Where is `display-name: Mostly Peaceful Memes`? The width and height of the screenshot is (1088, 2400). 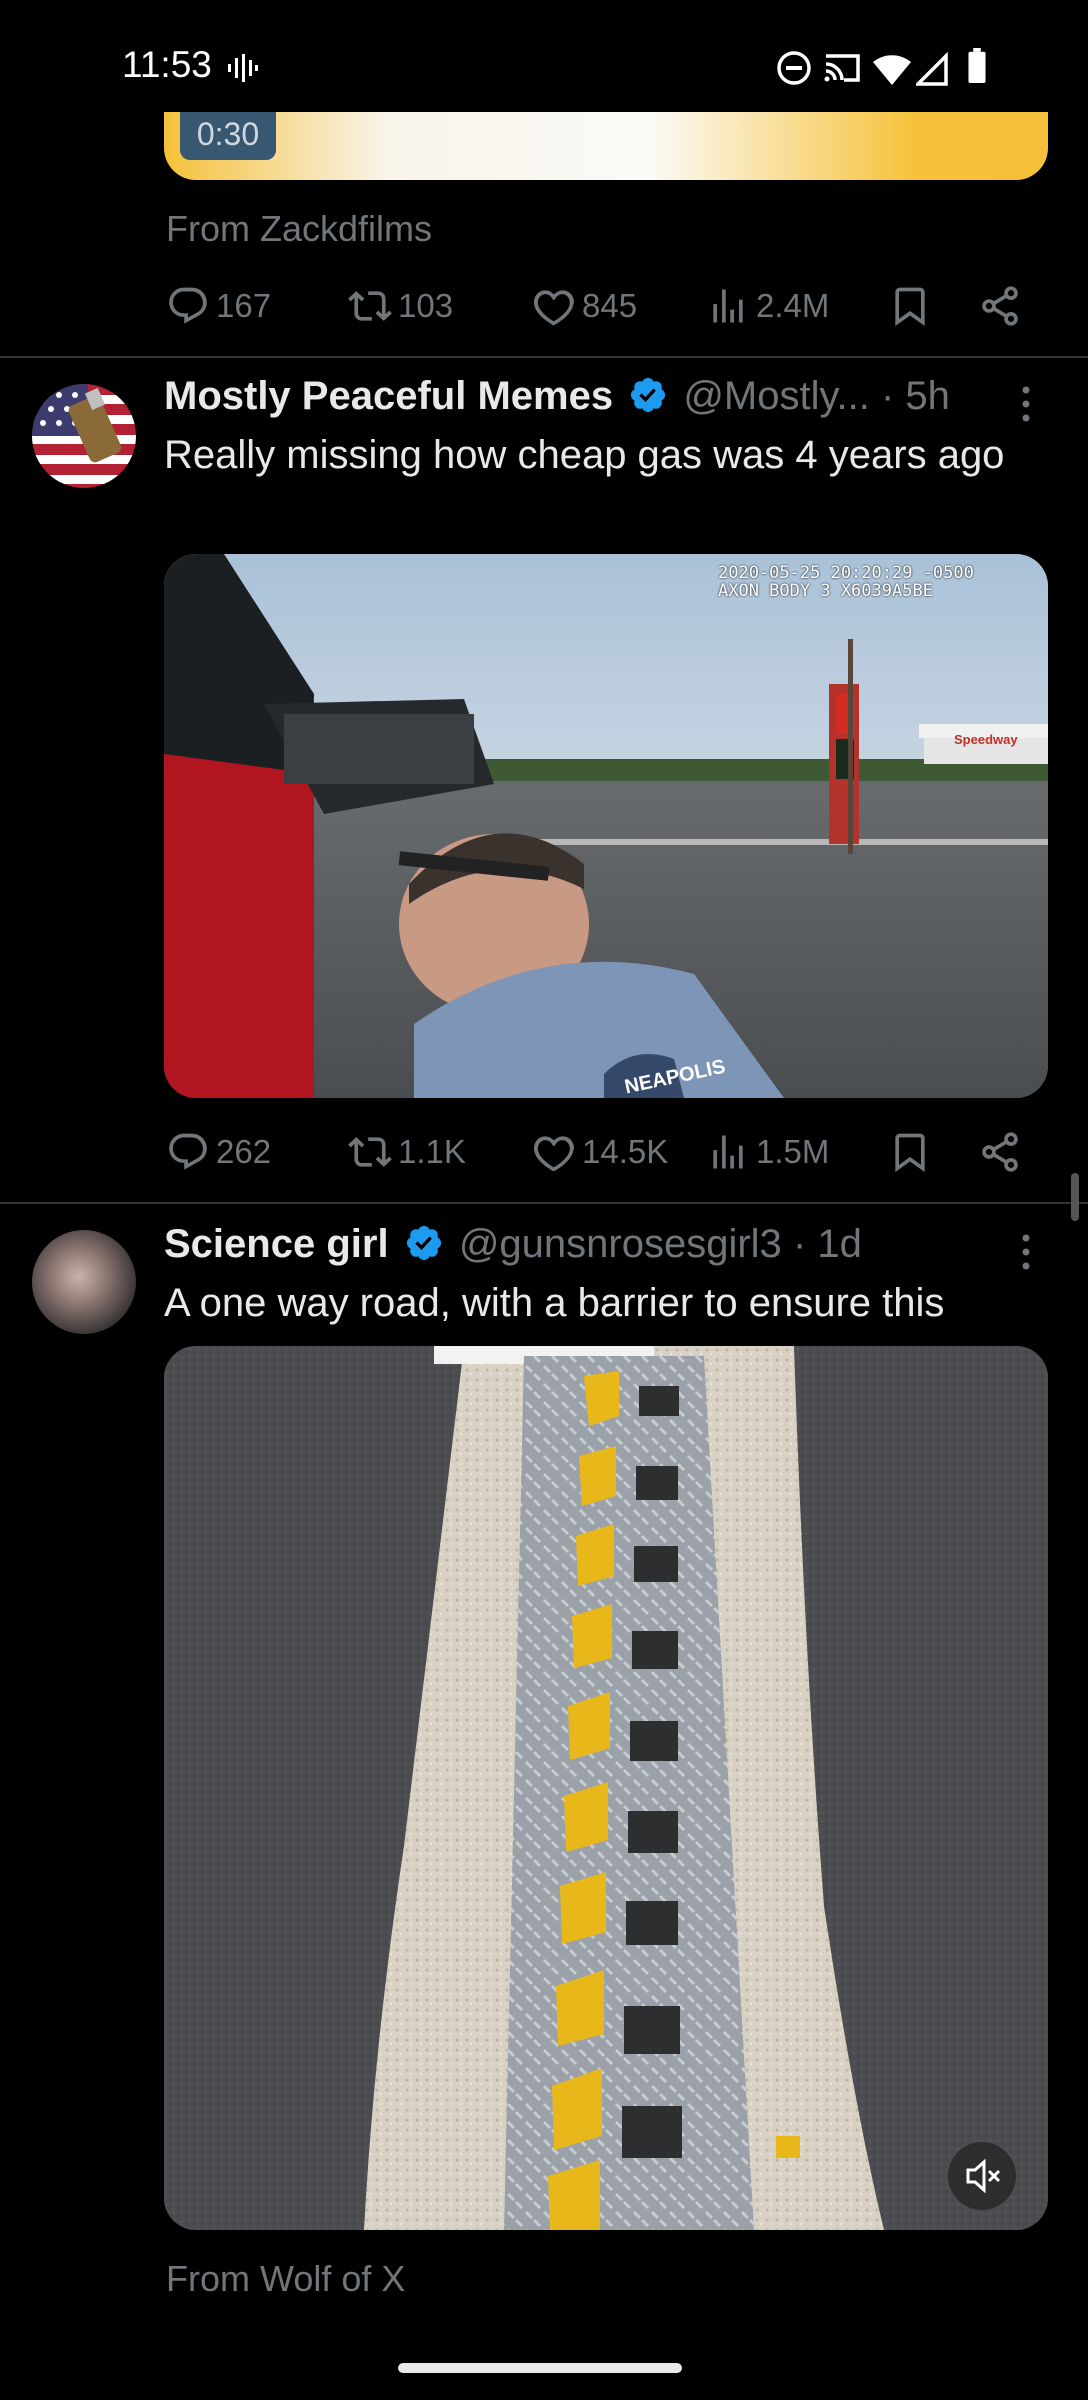
display-name: Mostly Peaceful Memes is located at coordinates (388, 396).